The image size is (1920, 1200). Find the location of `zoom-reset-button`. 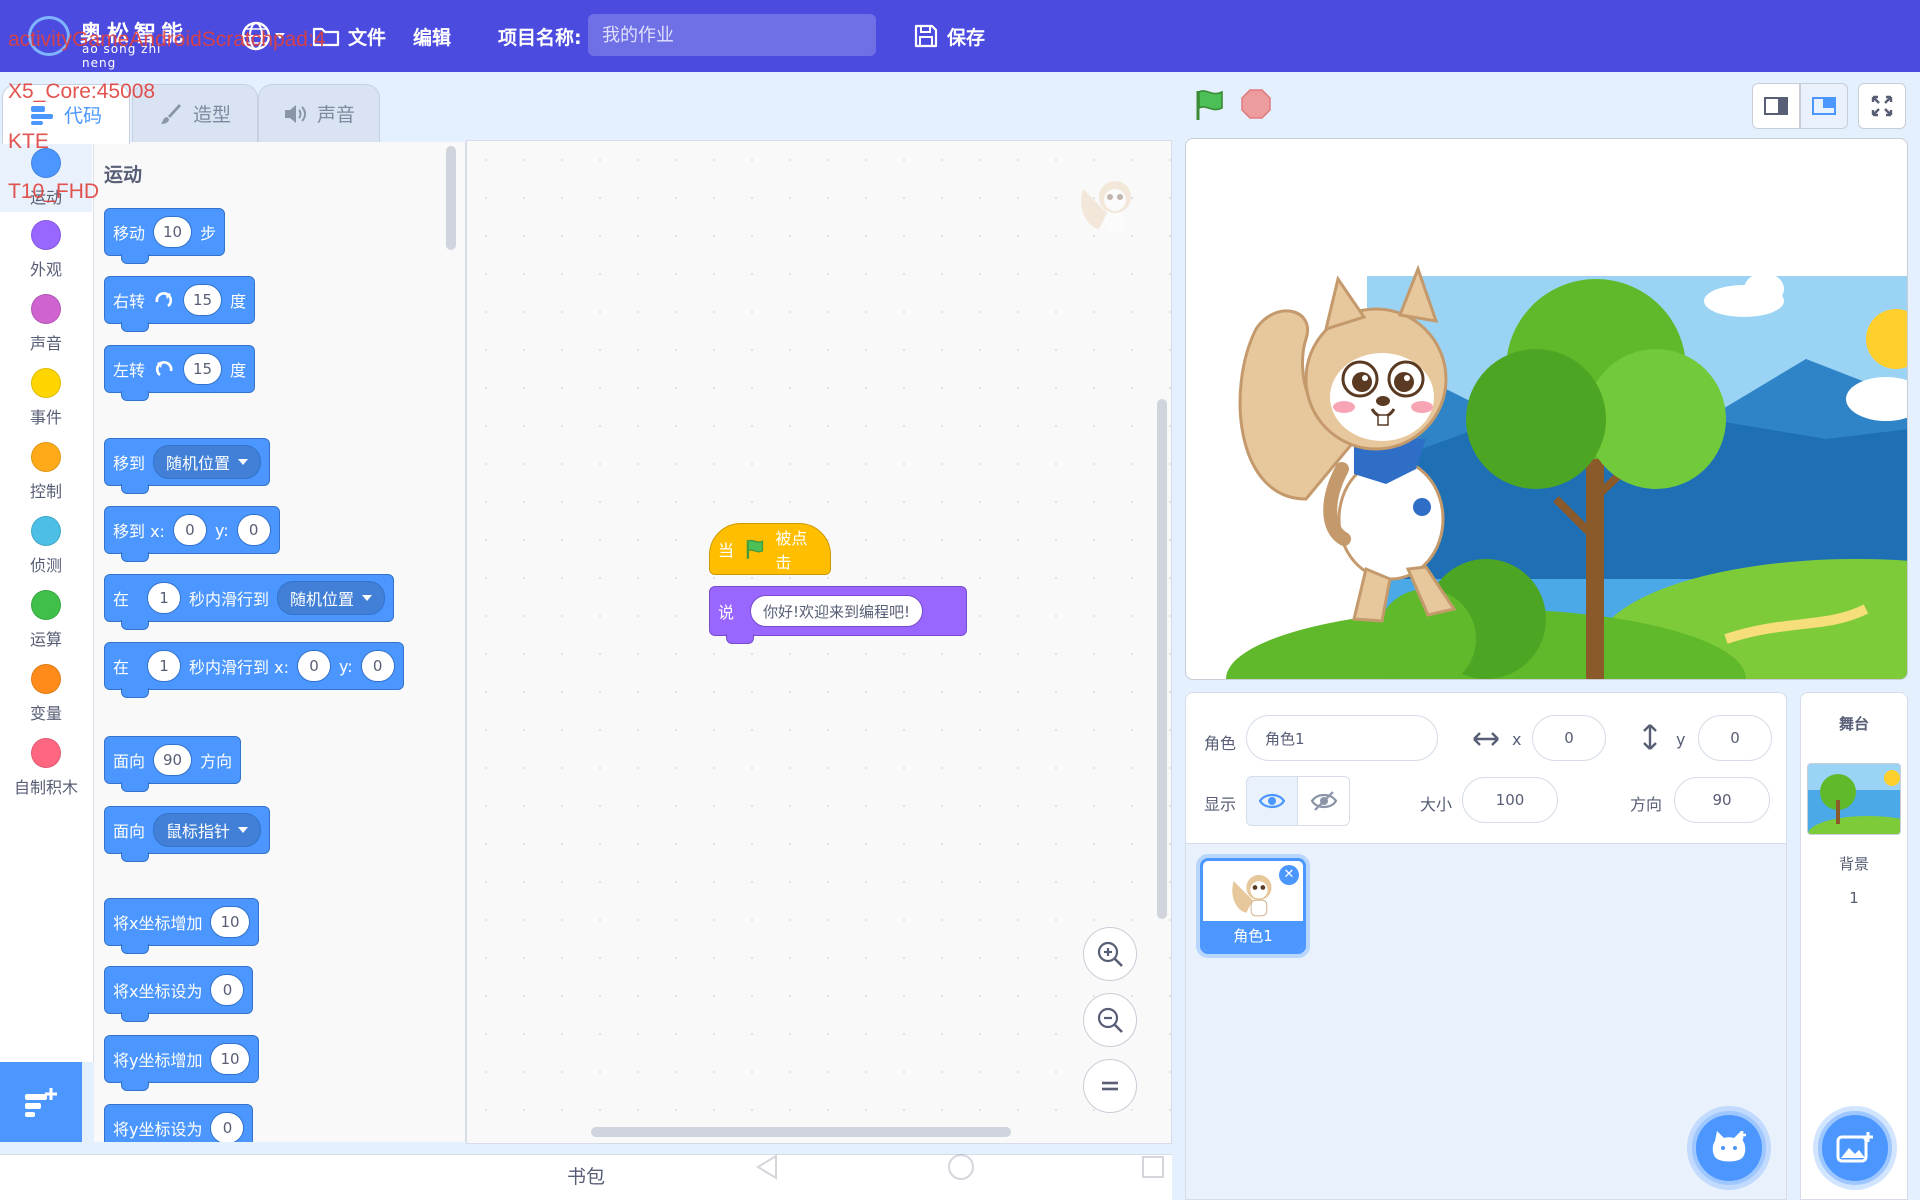

zoom-reset-button is located at coordinates (1110, 1086).